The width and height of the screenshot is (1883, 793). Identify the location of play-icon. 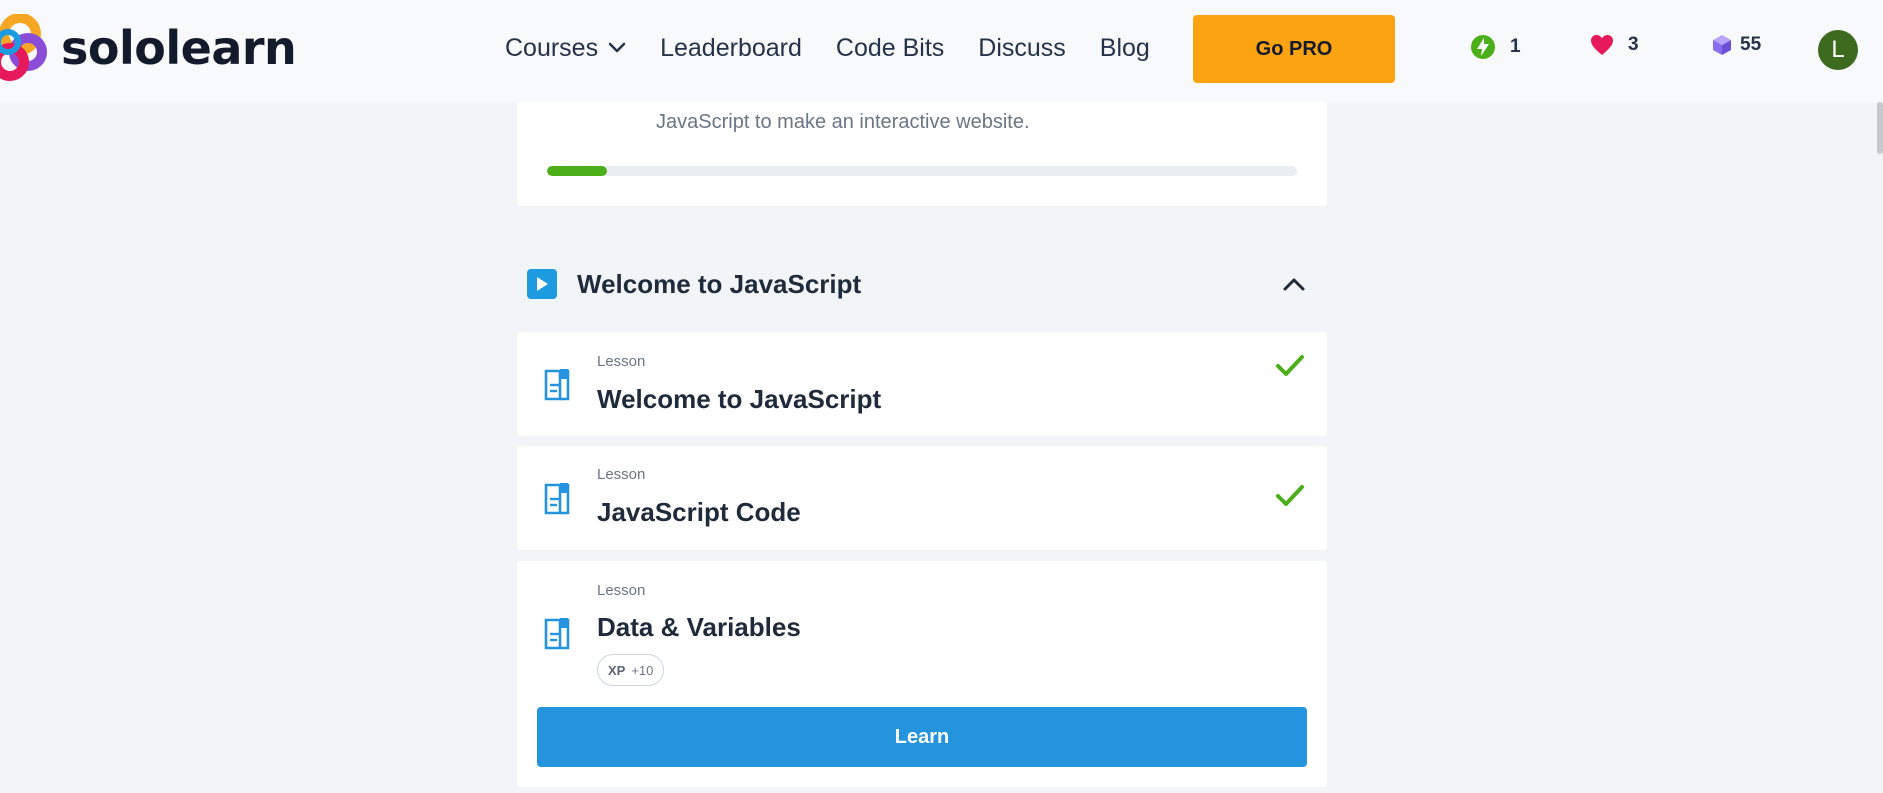
(542, 284).